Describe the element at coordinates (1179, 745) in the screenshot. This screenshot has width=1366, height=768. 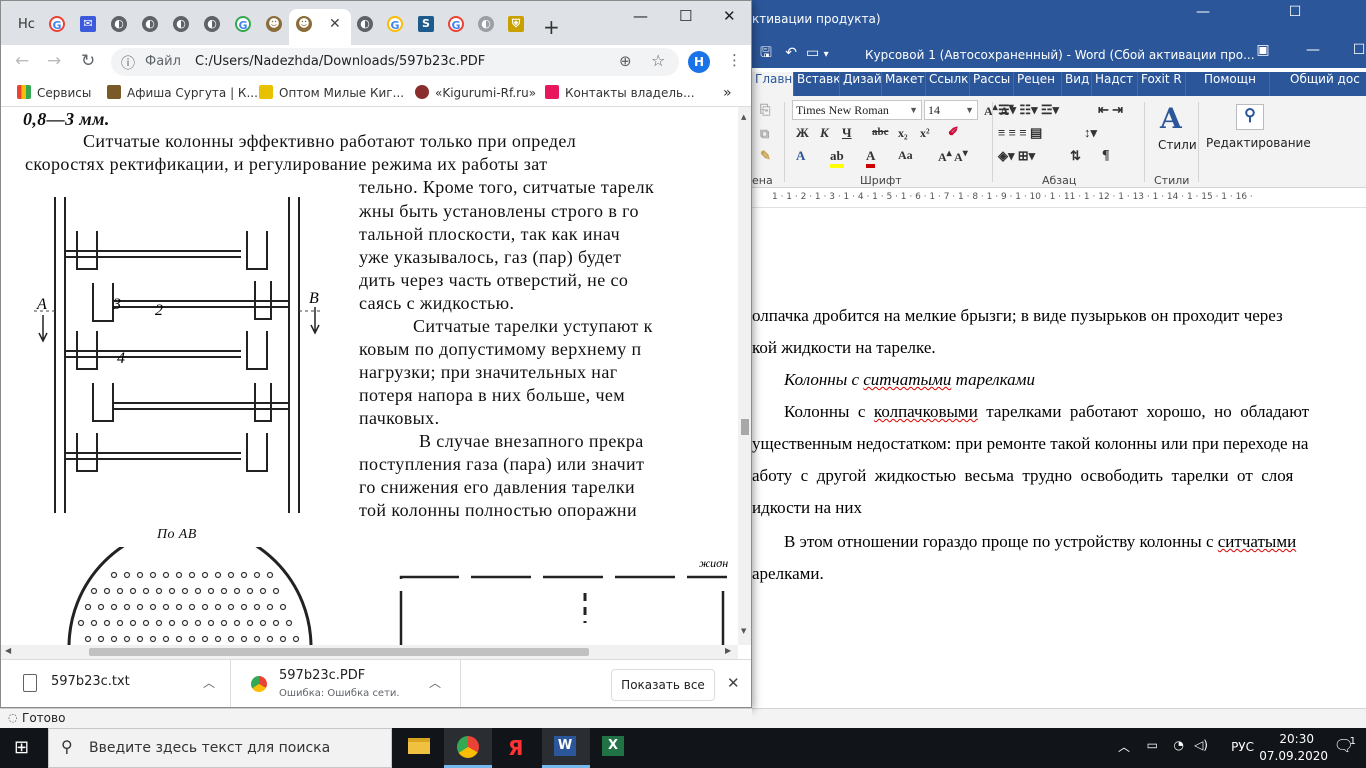
I see `wifi-icon: ◔` at that location.